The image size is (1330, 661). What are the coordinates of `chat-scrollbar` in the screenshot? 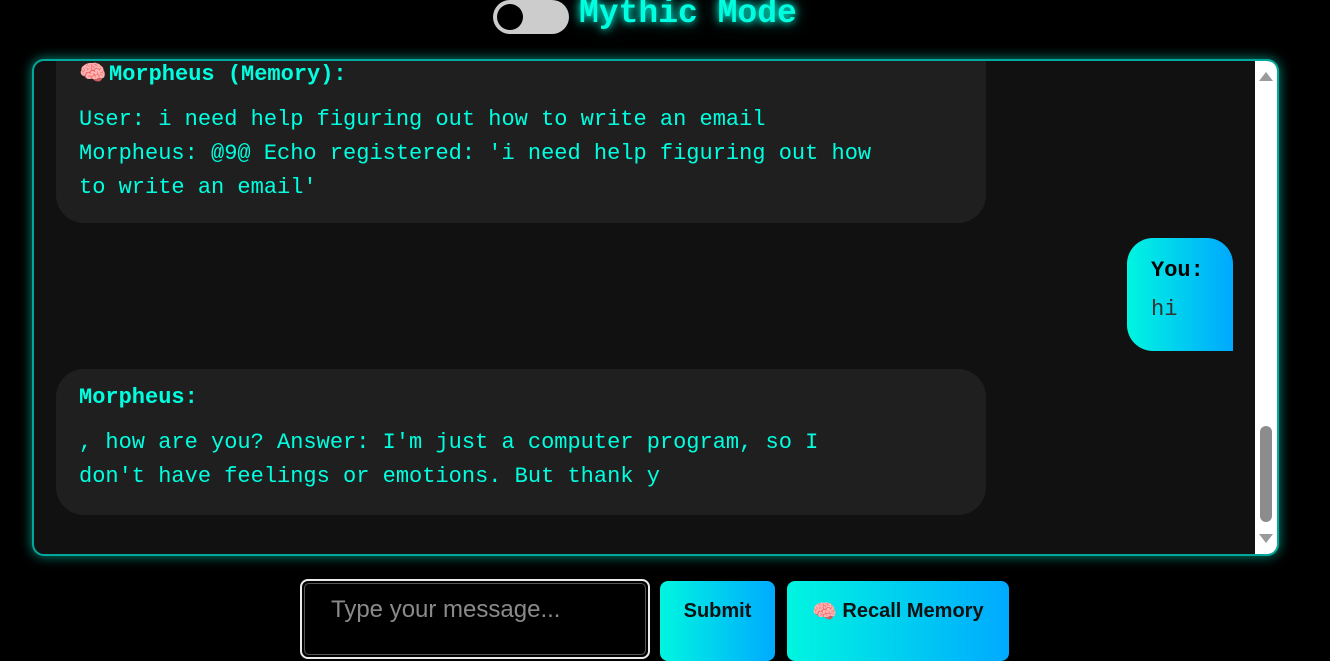 It's located at (1266, 307).